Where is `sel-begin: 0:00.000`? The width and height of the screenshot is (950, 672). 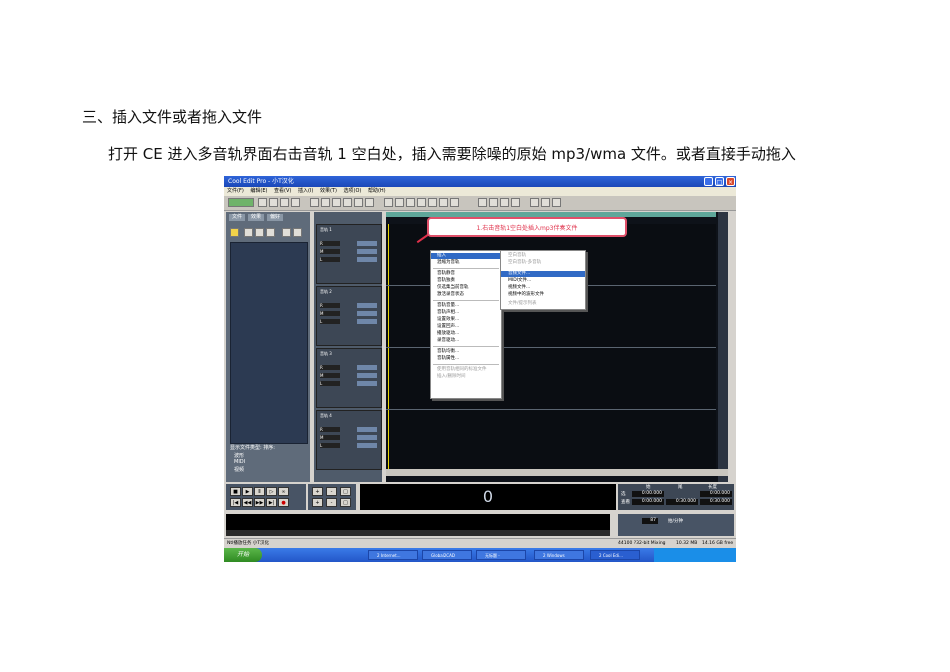
sel-begin: 0:00.000 is located at coordinates (648, 494).